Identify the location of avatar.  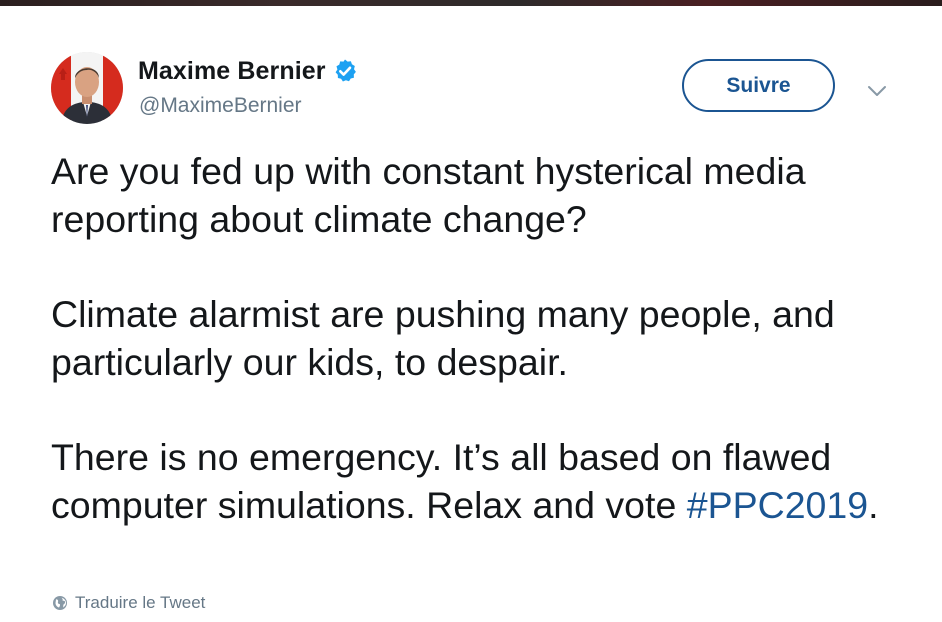
(87, 88).